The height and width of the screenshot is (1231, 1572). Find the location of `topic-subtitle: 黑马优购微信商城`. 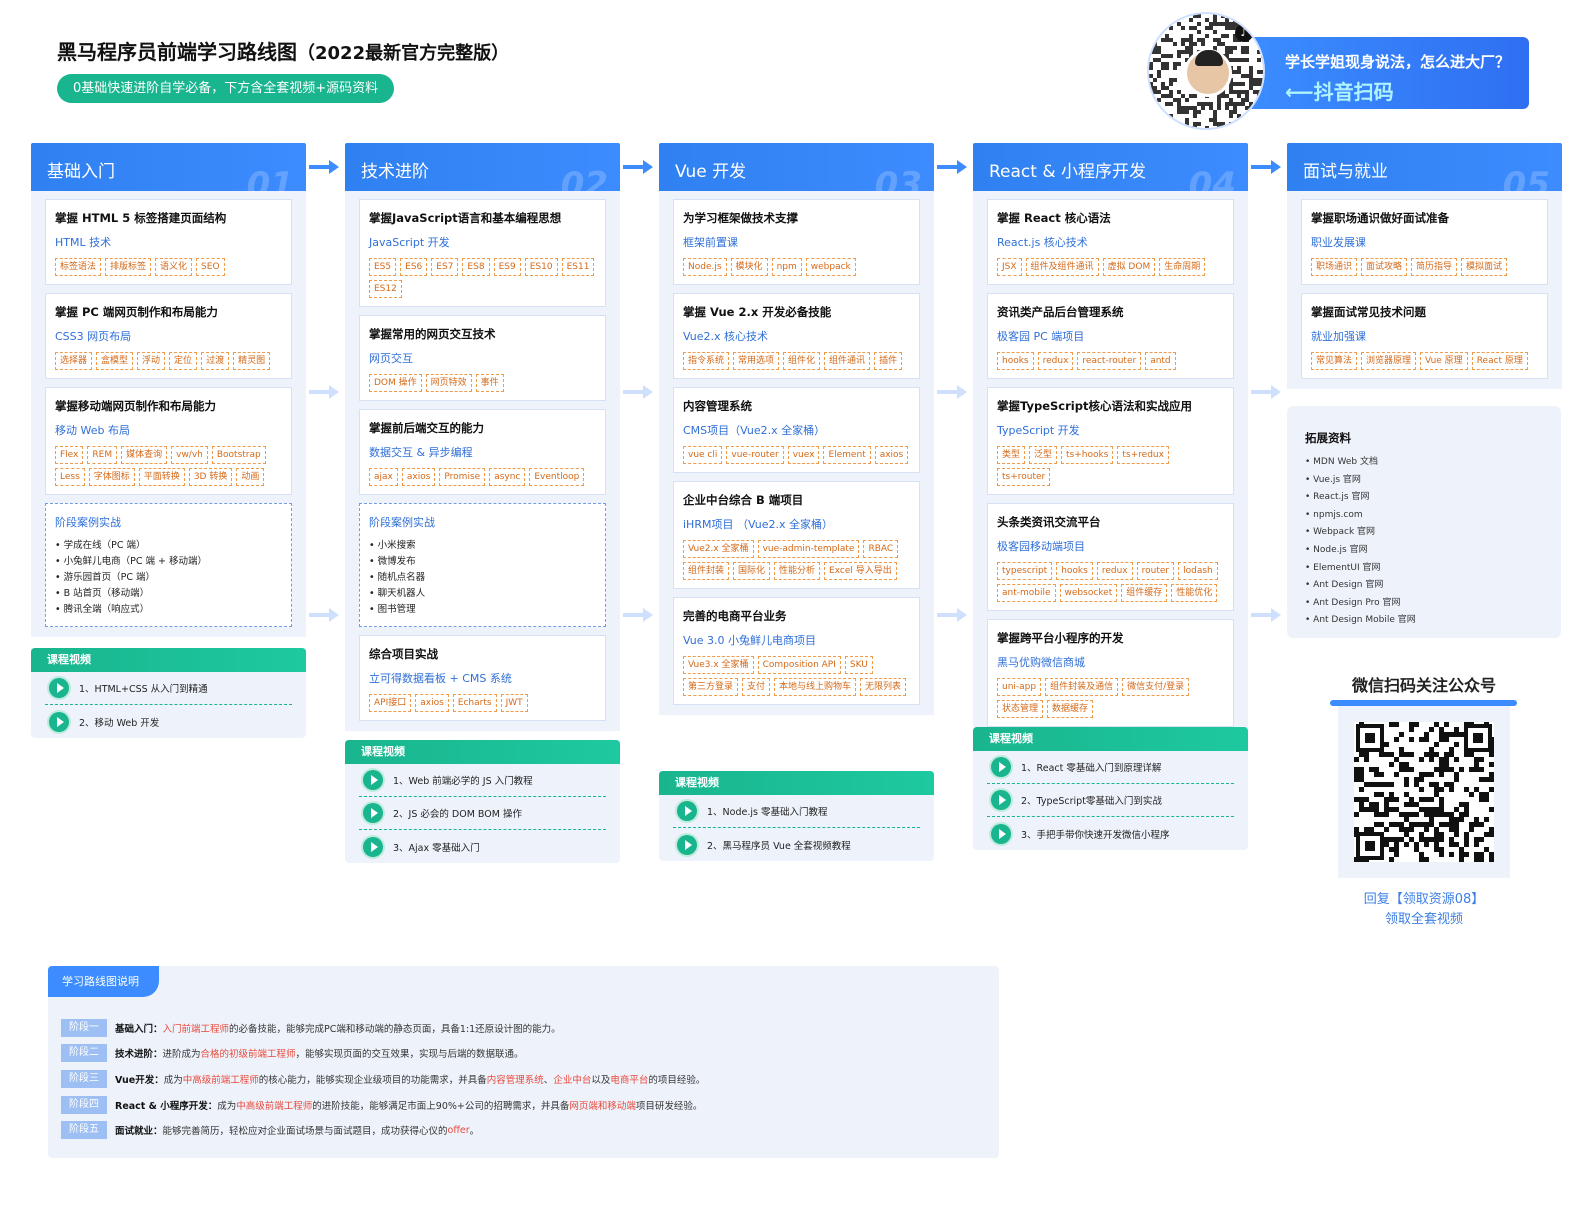

topic-subtitle: 黑马优购微信商城 is located at coordinates (1041, 662).